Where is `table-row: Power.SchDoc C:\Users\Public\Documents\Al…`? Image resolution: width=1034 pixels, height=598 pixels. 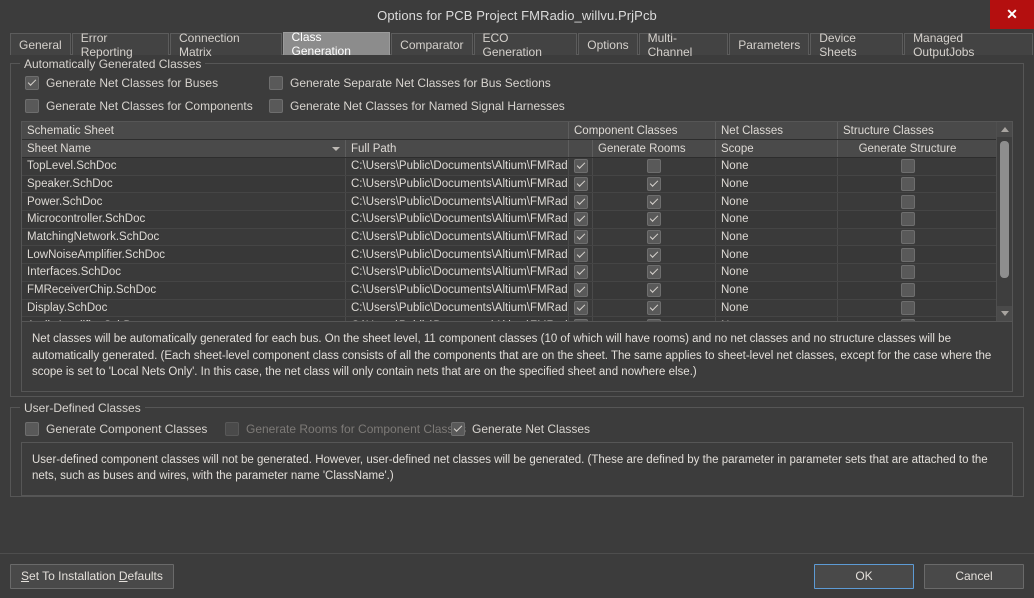 table-row: Power.SchDoc C:\Users\Public\Documents\Al… is located at coordinates (517, 202).